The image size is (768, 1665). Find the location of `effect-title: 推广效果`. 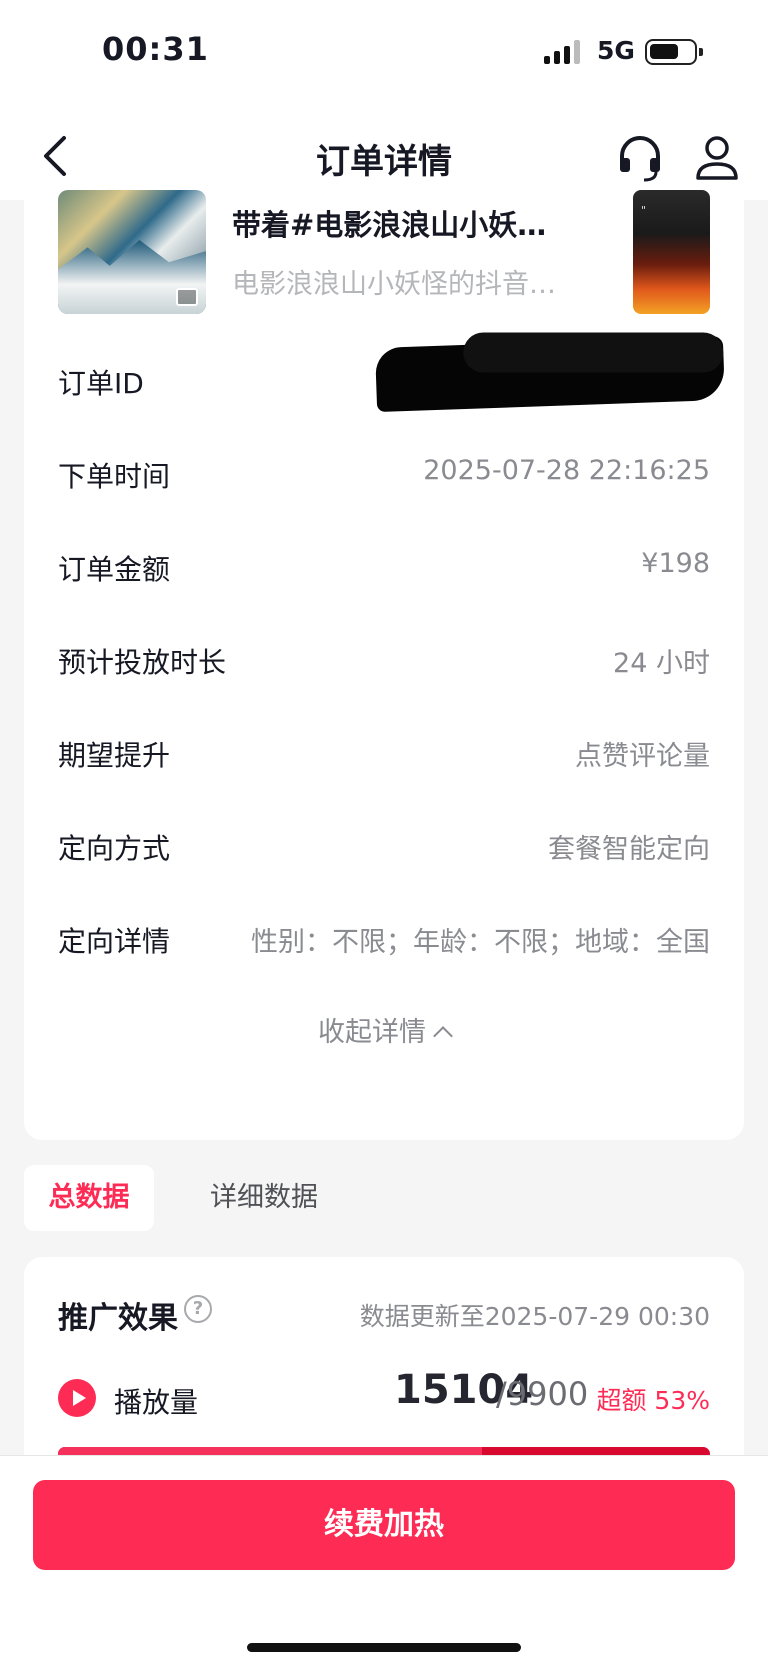

effect-title: 推广效果 is located at coordinates (118, 1318).